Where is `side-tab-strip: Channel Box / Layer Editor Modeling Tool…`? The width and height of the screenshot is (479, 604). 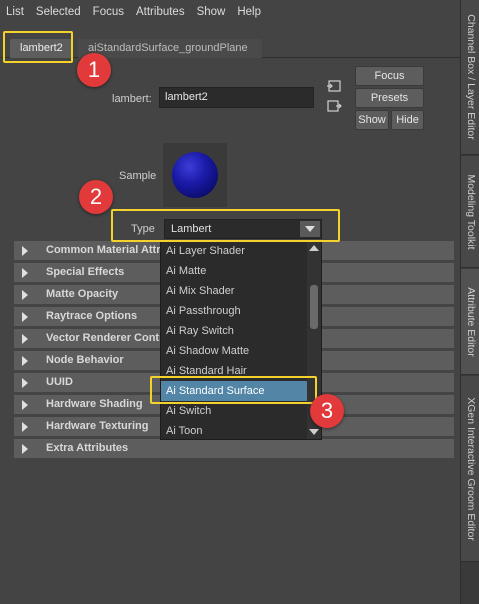
side-tab-strip: Channel Box / Layer Editor Modeling Tool… is located at coordinates (469, 302).